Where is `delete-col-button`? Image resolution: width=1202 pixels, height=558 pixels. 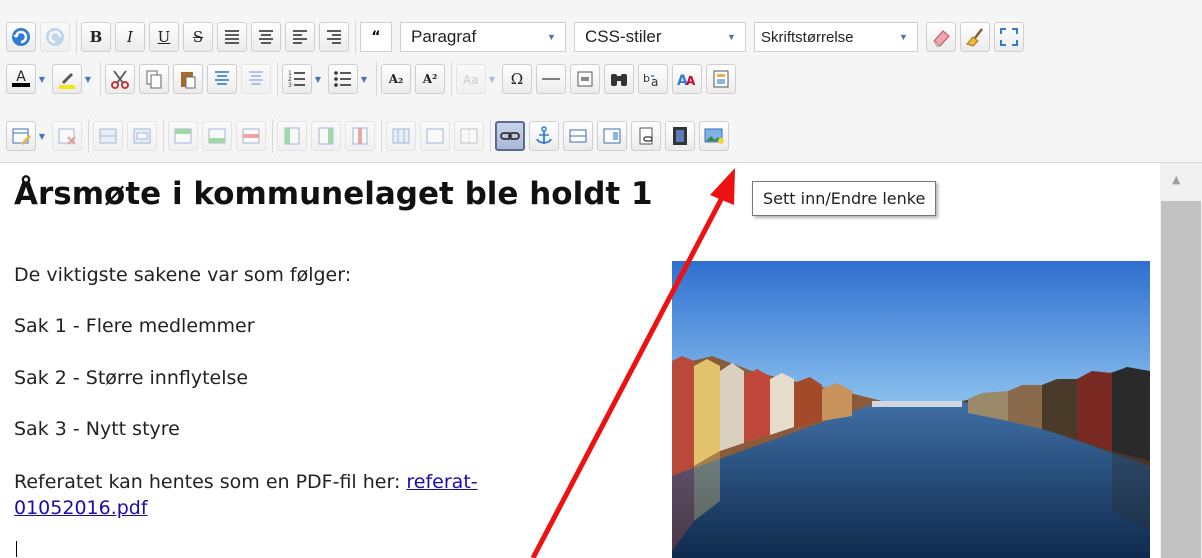 delete-col-button is located at coordinates (360, 136).